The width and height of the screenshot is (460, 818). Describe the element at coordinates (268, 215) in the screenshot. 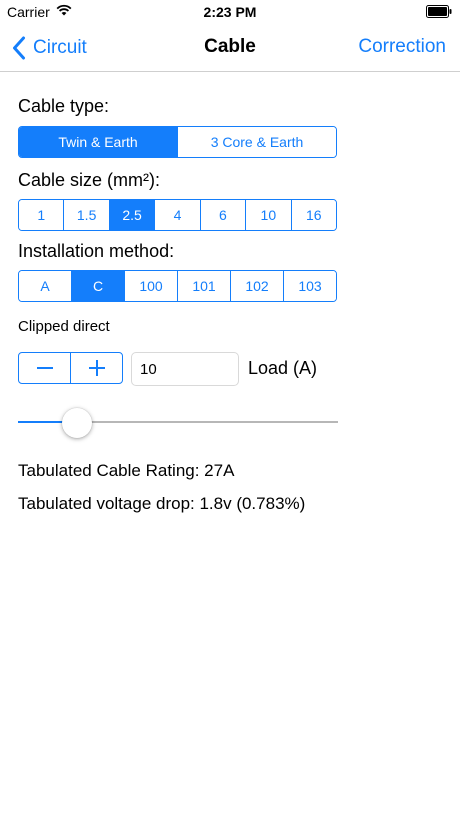

I see `cable-size-option: 10` at that location.